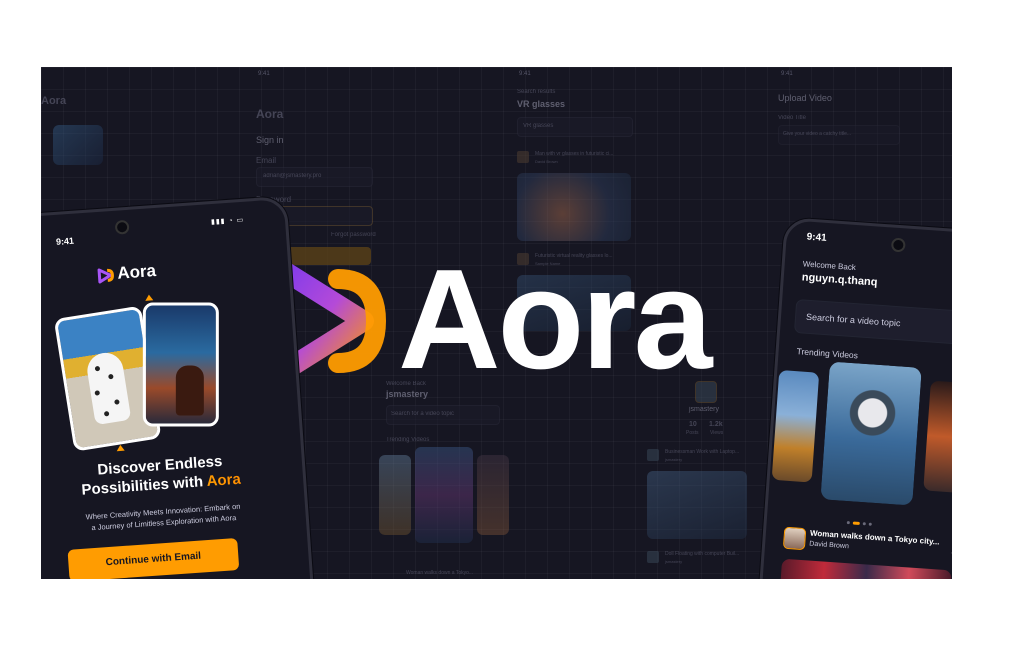 This screenshot has width=1016, height=666. I want to click on ghost-email-label: Email, so click(266, 160).